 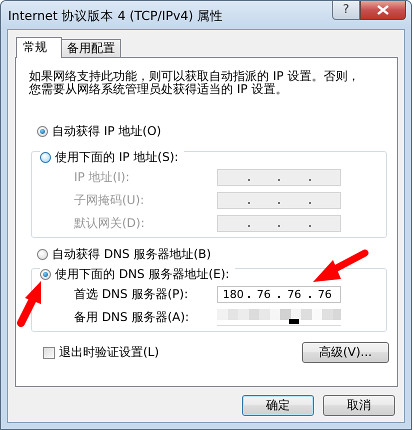 What do you see at coordinates (102, 177) in the screenshot?
I see `field-label: IP 地址(I):` at bounding box center [102, 177].